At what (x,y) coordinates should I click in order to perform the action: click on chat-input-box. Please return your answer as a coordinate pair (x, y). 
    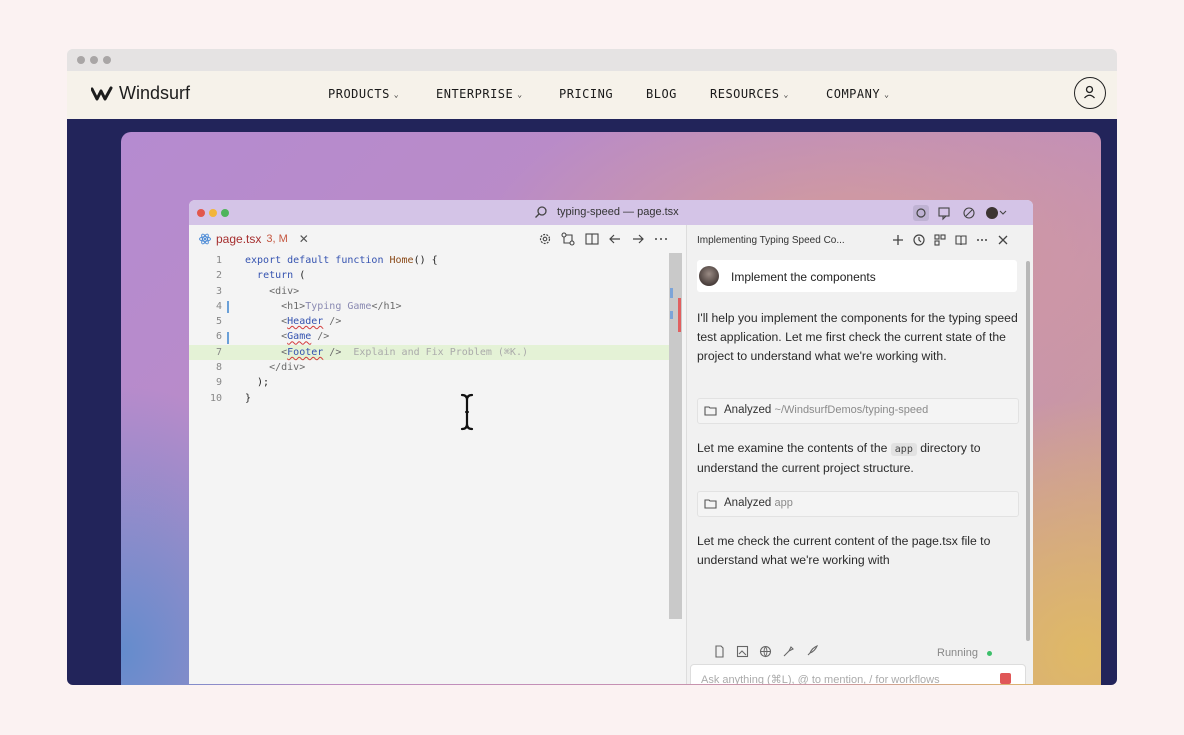
    Looking at the image, I should click on (858, 674).